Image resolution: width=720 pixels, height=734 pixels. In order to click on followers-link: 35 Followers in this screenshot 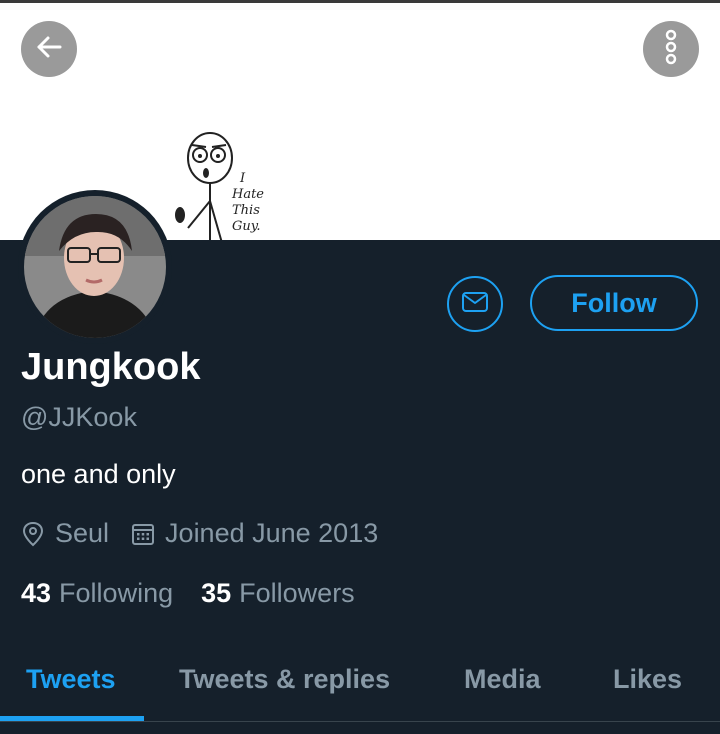, I will do `click(278, 593)`.